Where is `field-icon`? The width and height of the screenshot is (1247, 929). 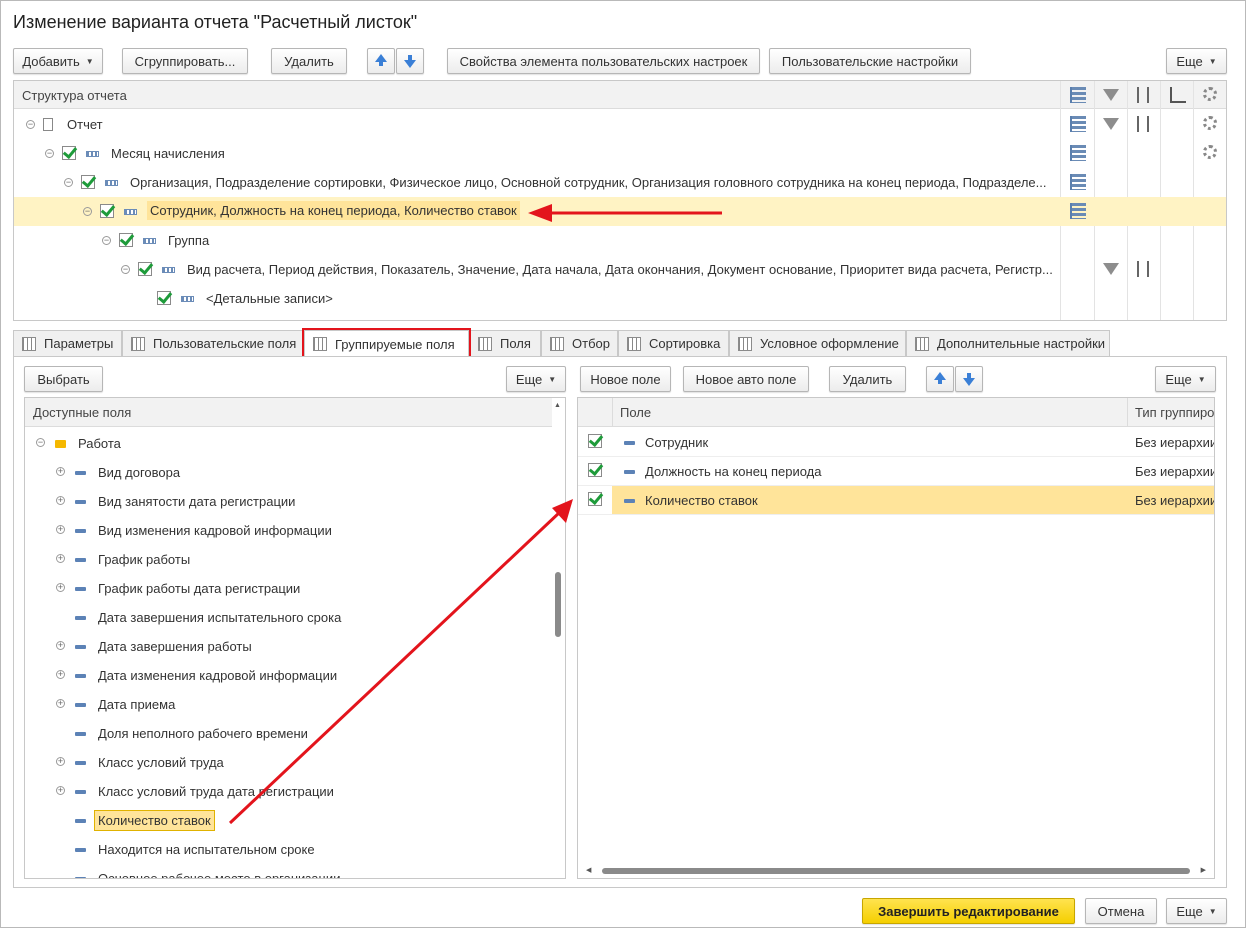
field-icon is located at coordinates (80, 531).